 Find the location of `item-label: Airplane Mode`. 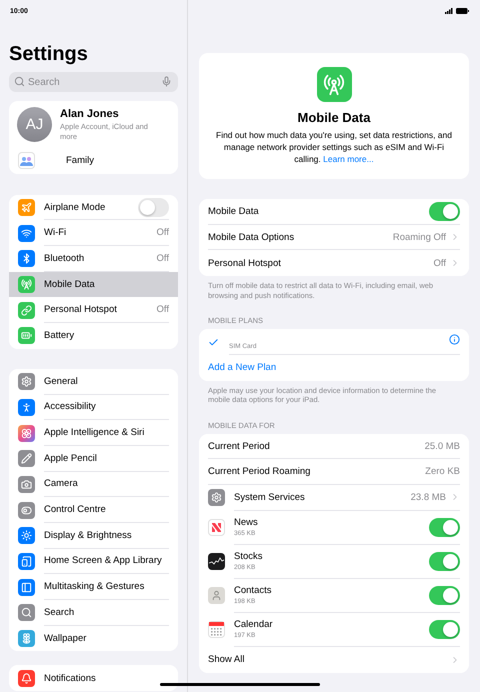

item-label: Airplane Mode is located at coordinates (75, 207).